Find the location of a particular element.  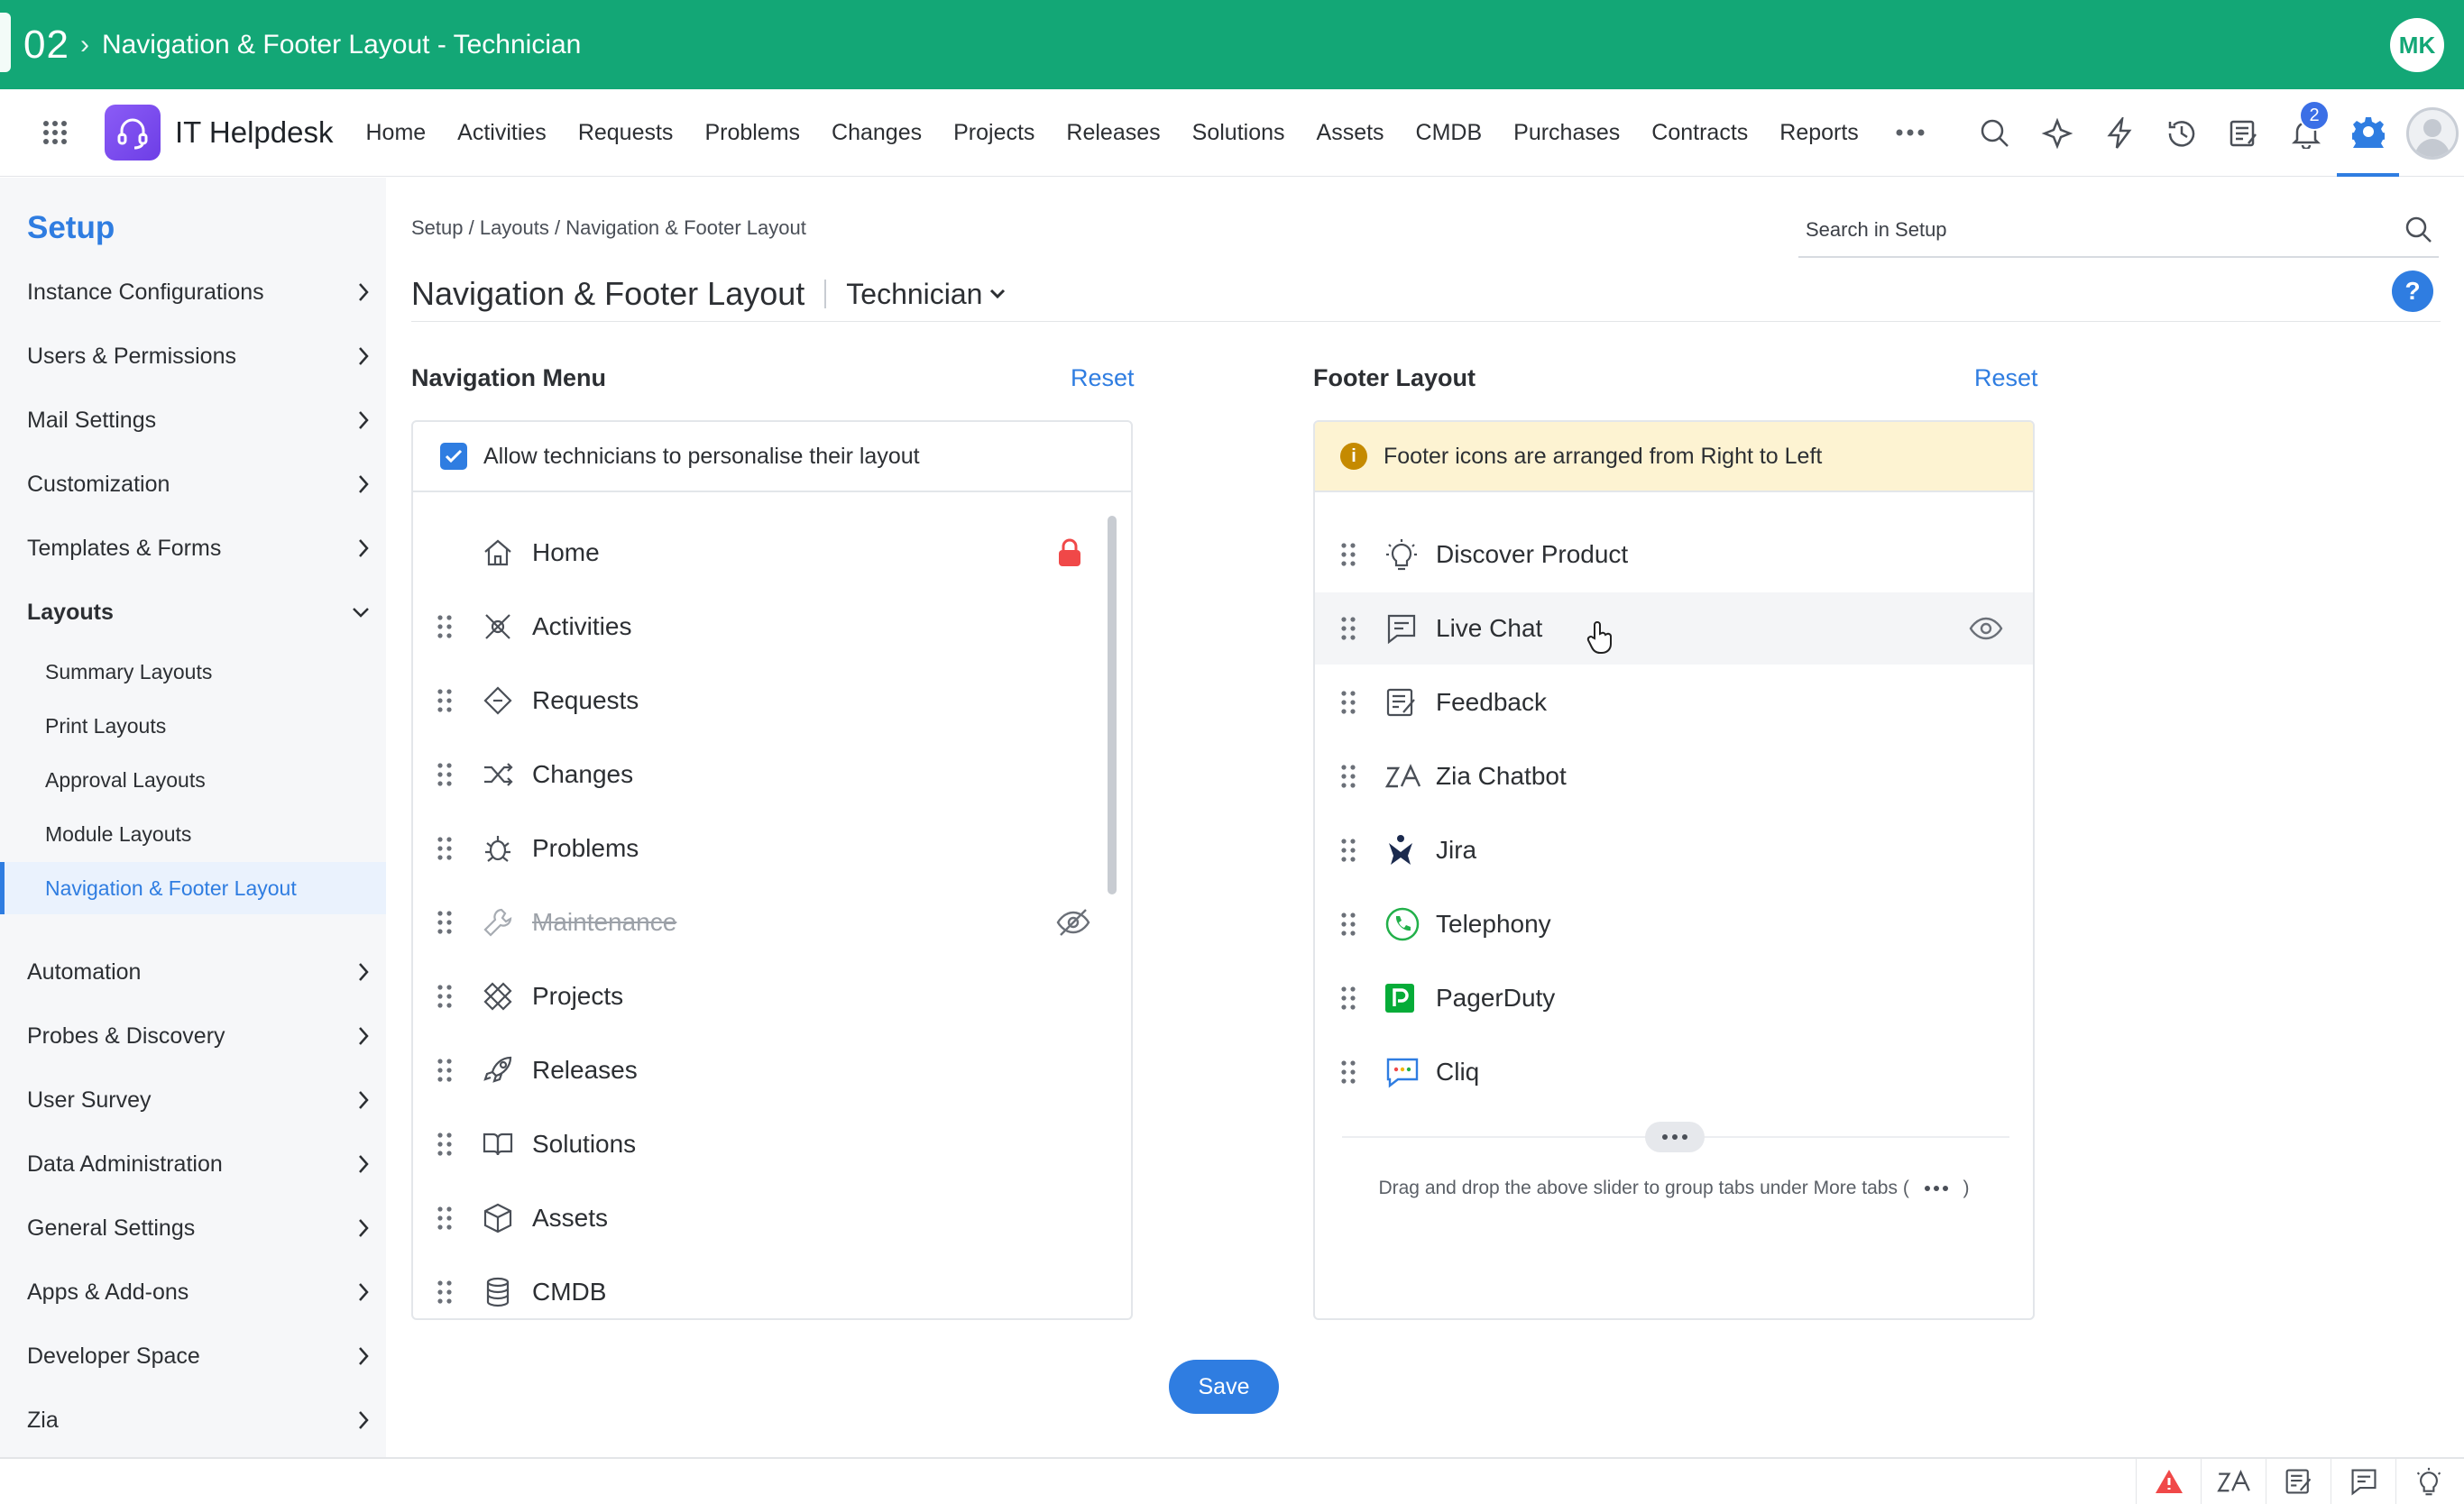

nav-contracts: Contracts is located at coordinates (1700, 133).